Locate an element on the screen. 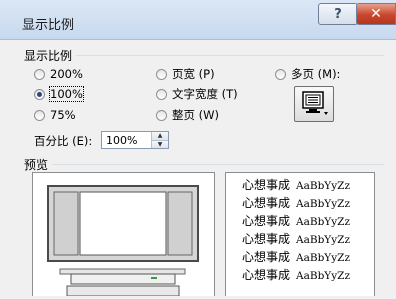 The width and height of the screenshot is (396, 299). spin-down-icon: ▼ is located at coordinates (160, 143).